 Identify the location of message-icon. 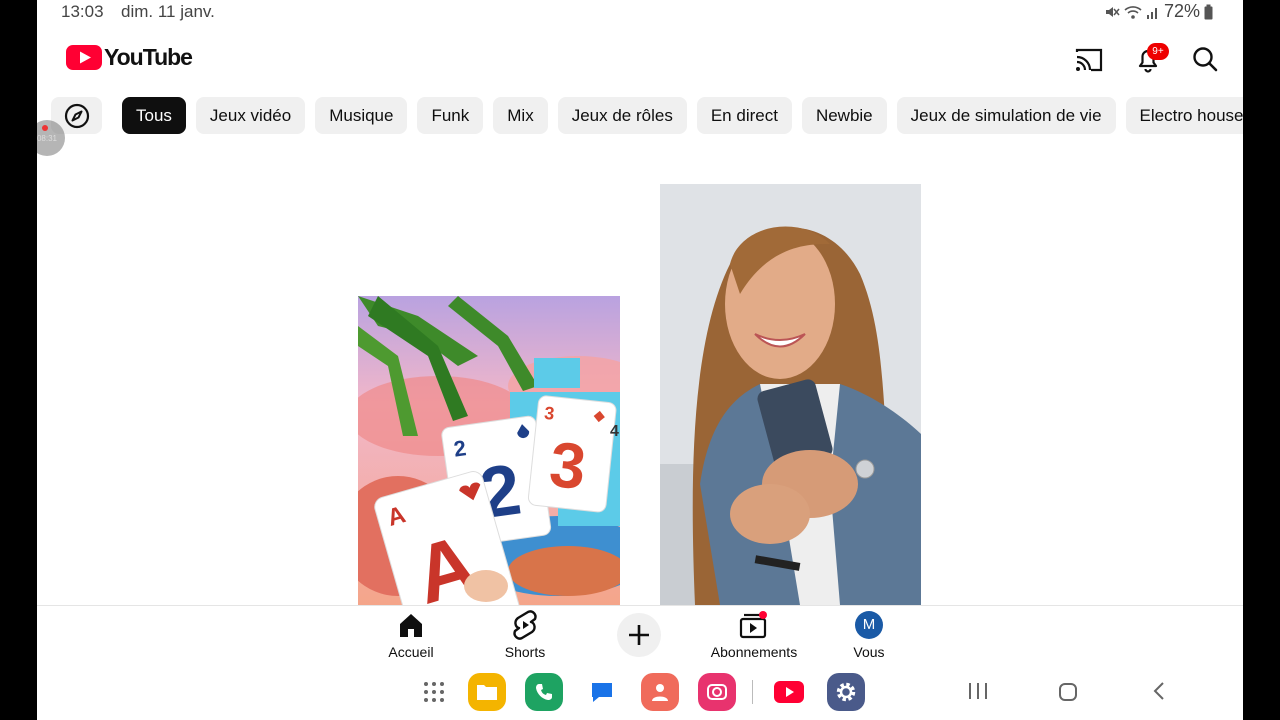
(602, 692).